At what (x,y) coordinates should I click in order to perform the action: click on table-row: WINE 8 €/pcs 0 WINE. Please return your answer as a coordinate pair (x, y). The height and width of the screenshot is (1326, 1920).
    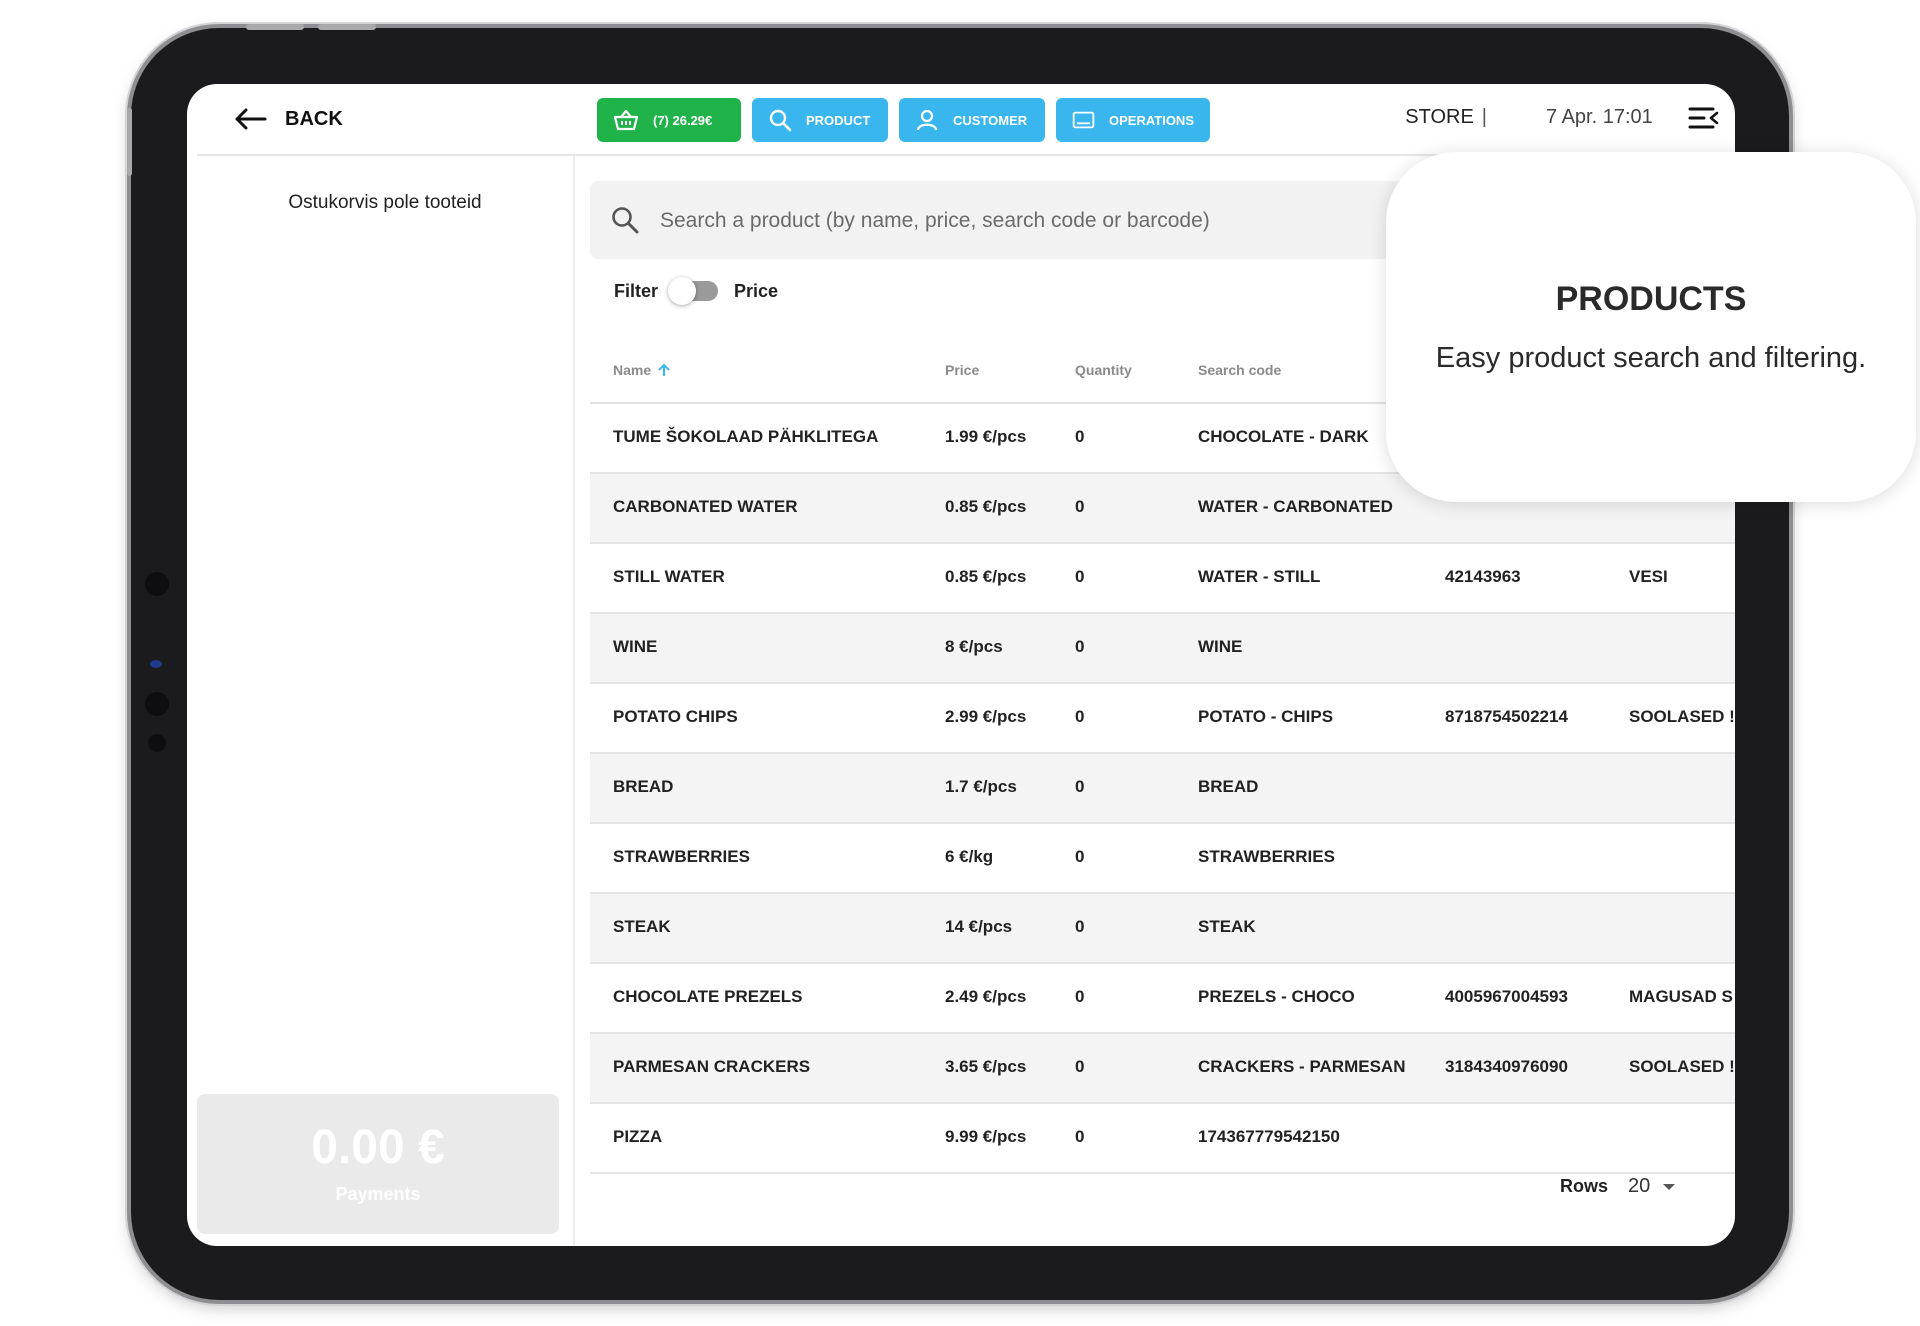
    Looking at the image, I should click on (1162, 649).